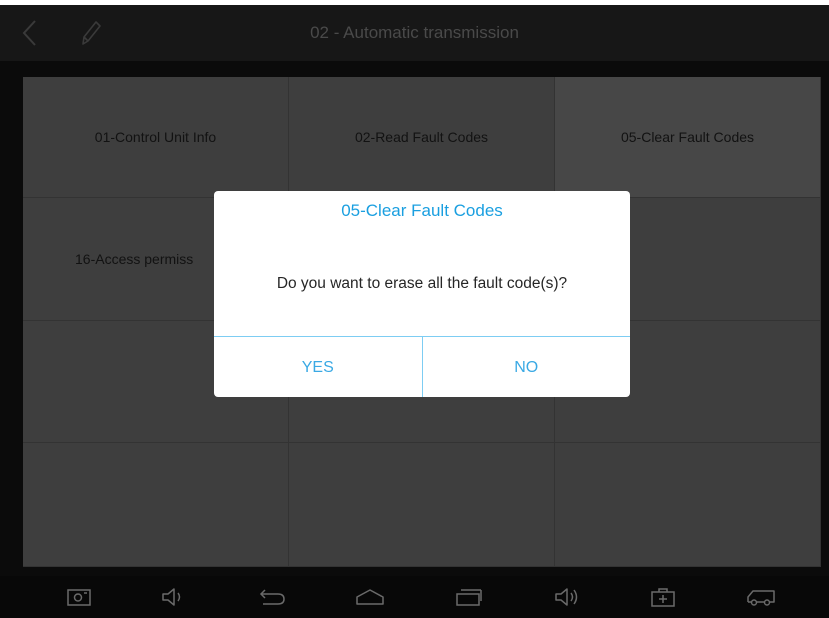 The image size is (829, 618). I want to click on dialog-title: 05-Clear Fault Codes, so click(422, 210).